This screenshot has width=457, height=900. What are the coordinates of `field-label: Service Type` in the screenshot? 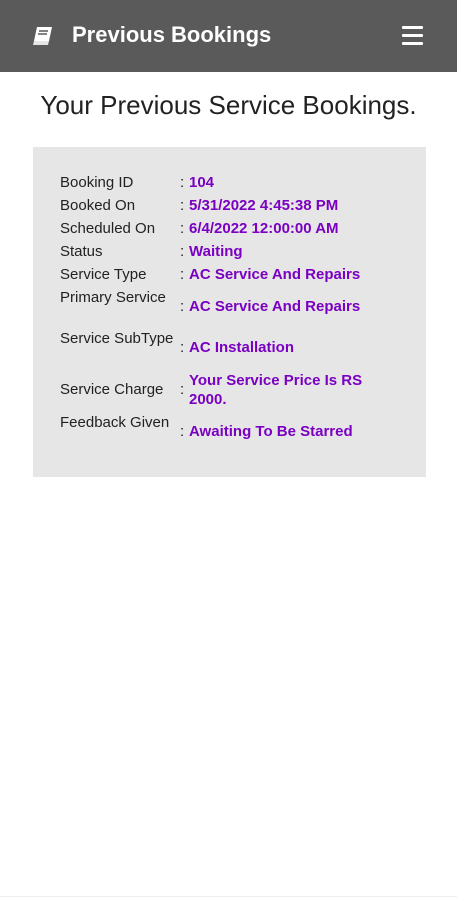 It's located at (103, 274).